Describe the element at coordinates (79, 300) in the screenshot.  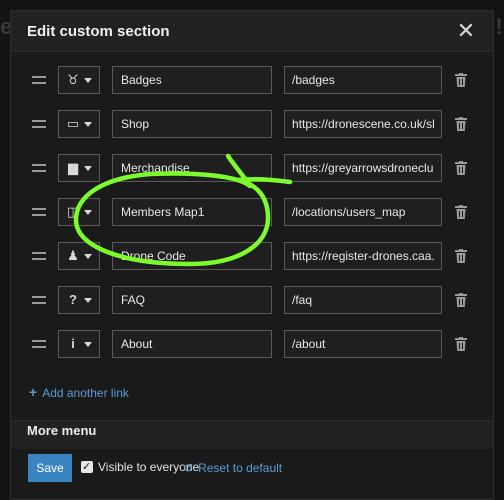
I see `icon-picker-button: ?` at that location.